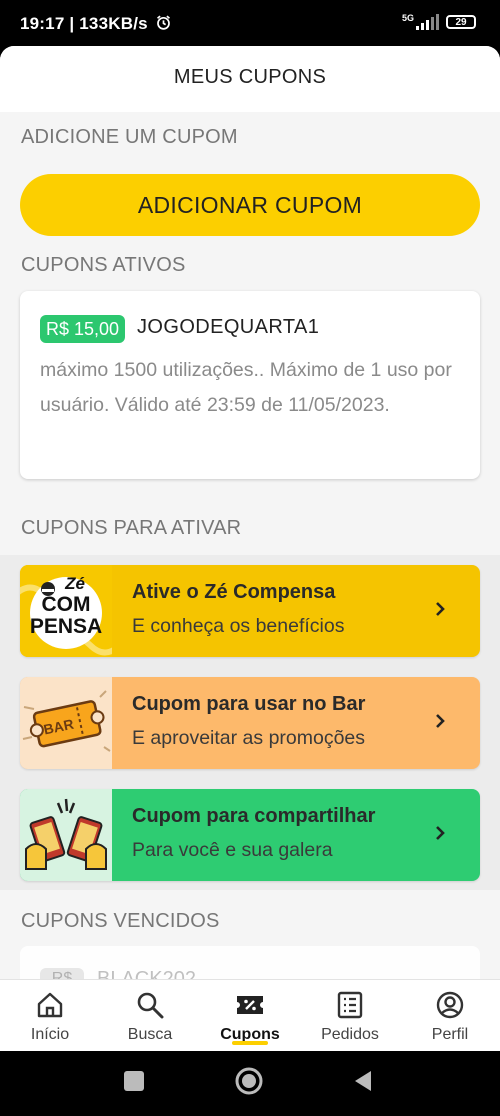 This screenshot has width=500, height=1116. What do you see at coordinates (232, 850) in the screenshot?
I see `promo-subtitle: Para você e sua galera` at bounding box center [232, 850].